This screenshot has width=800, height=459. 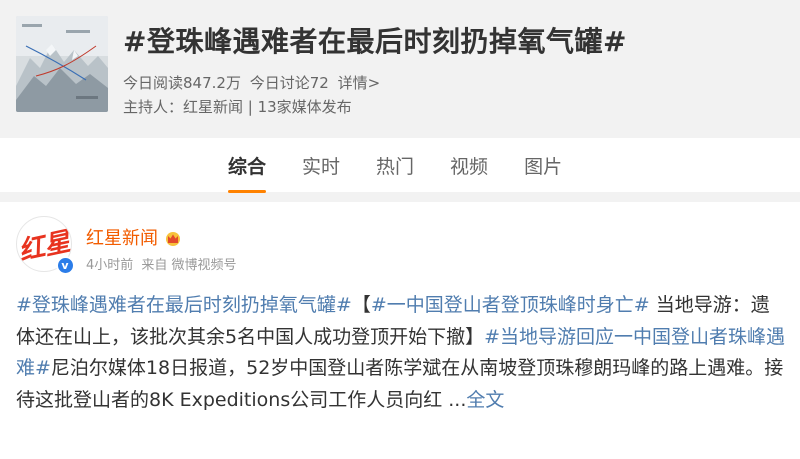 What do you see at coordinates (543, 165) in the screenshot?
I see `tab-images: 图片` at bounding box center [543, 165].